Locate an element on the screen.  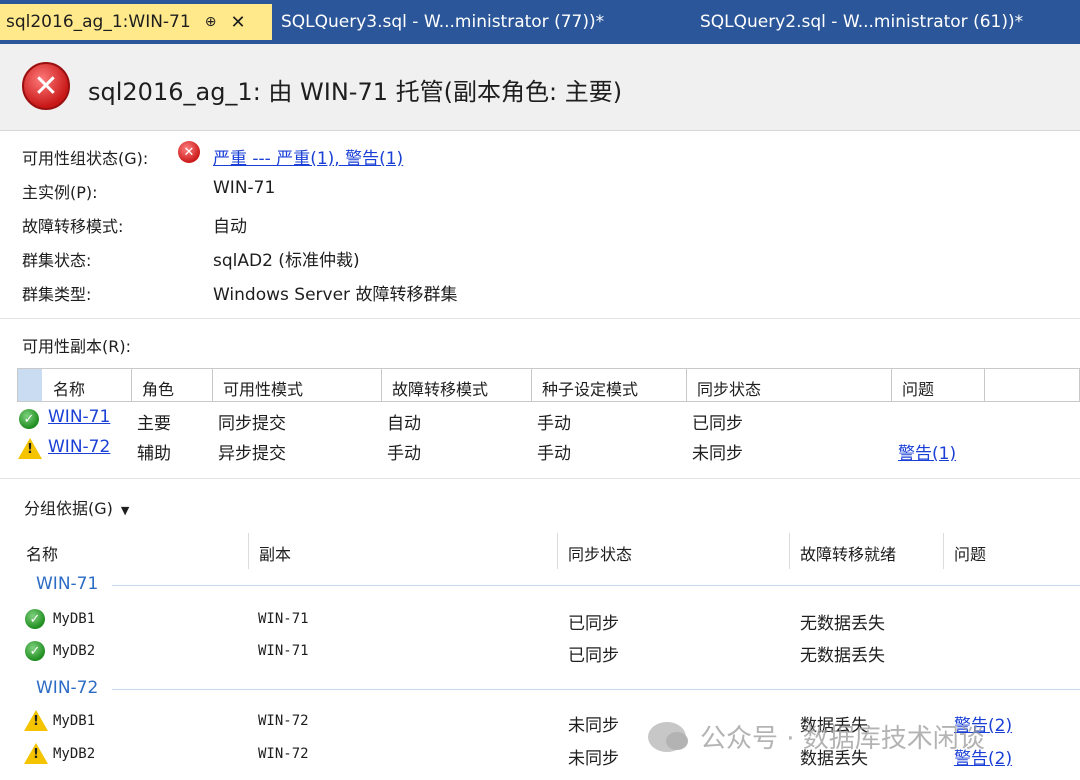
replica-availability-mode: 异步提交 is located at coordinates (252, 454).